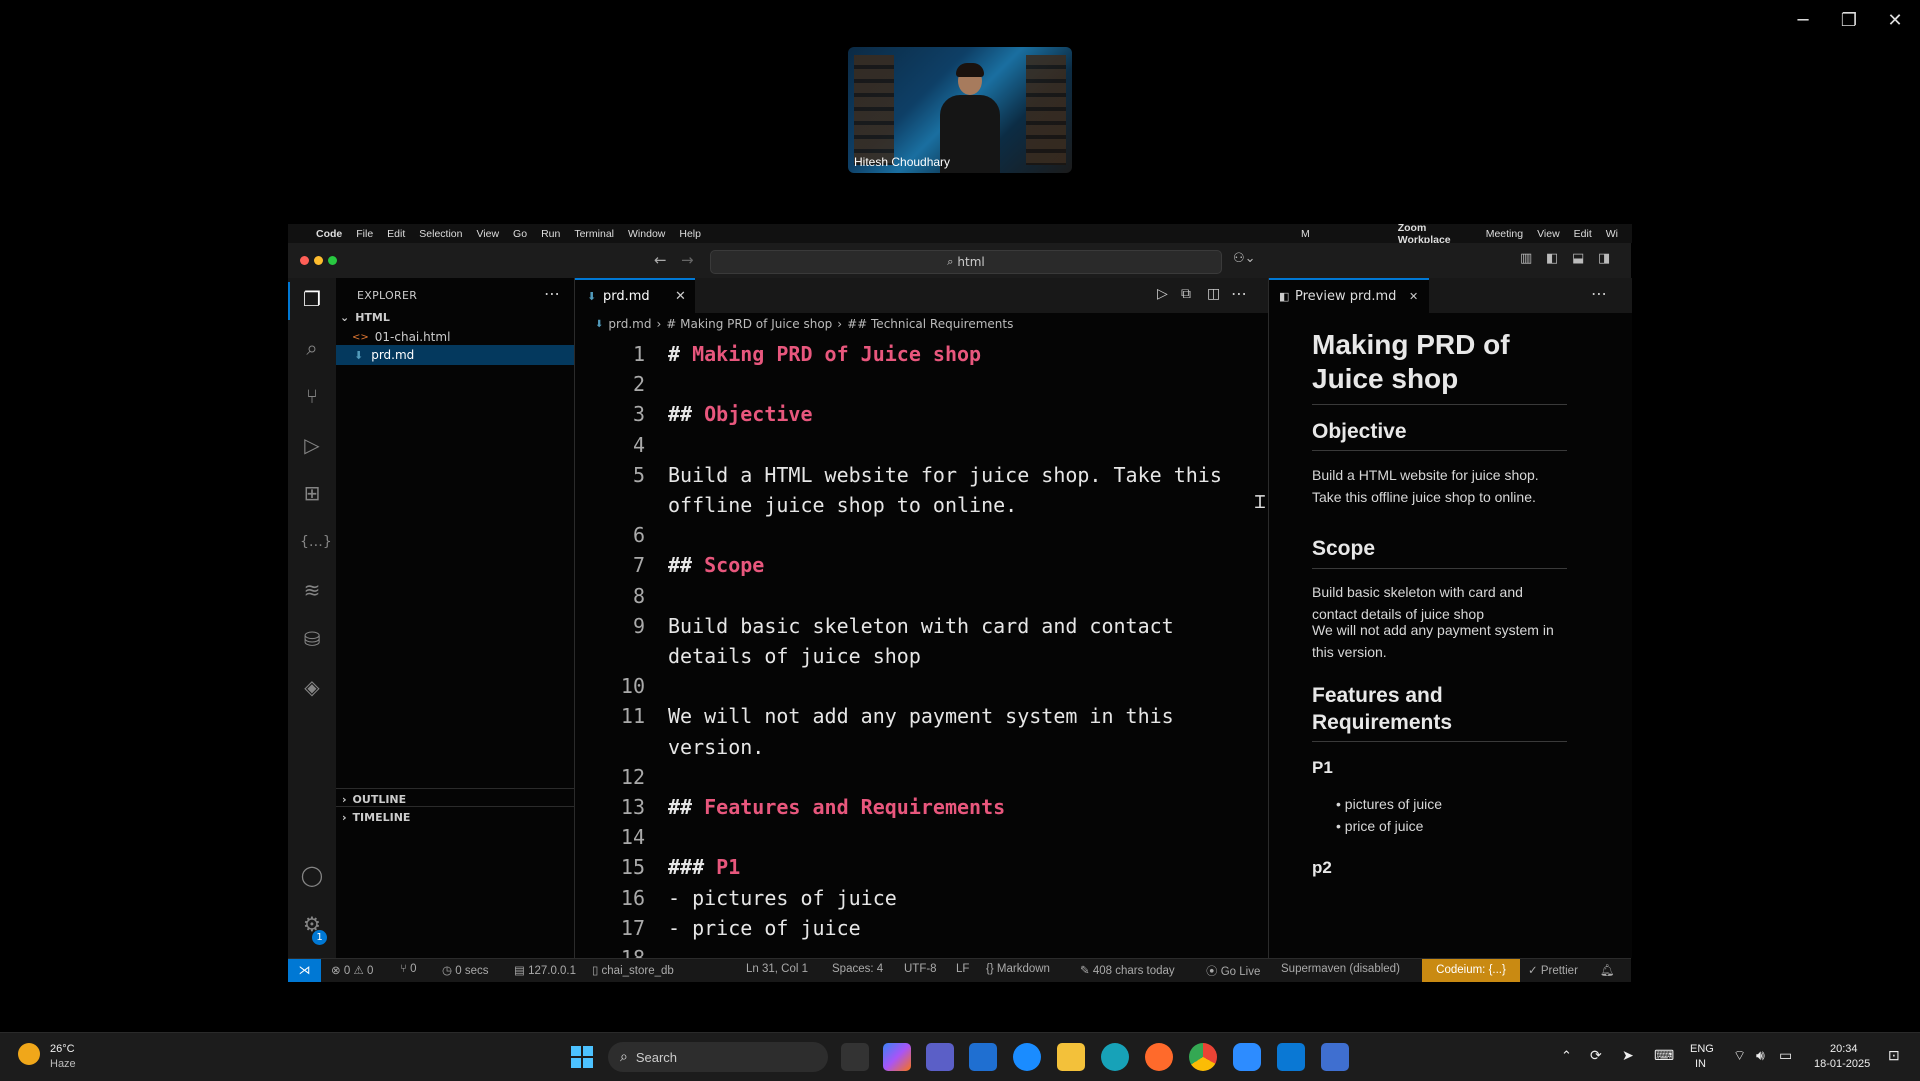 This screenshot has height=1081, width=1920. What do you see at coordinates (465, 970) in the screenshot?
I see `time-status: ◷ 0 secs` at bounding box center [465, 970].